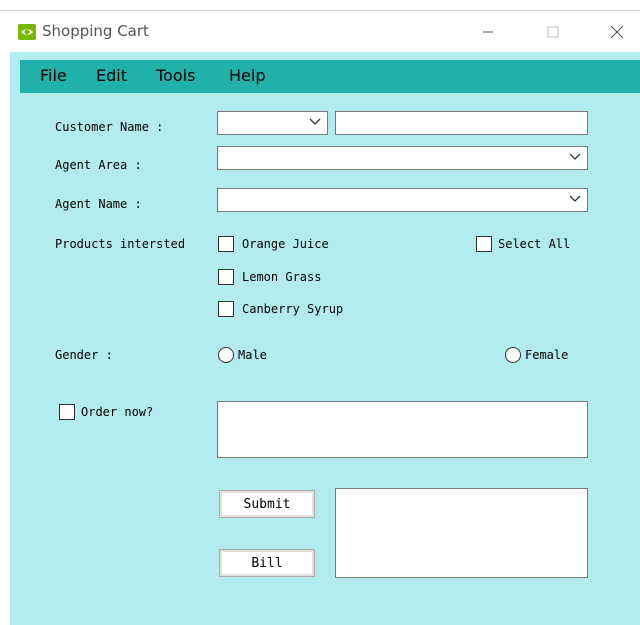 The width and height of the screenshot is (640, 625). I want to click on customer-name-label: Customer Name :, so click(109, 127).